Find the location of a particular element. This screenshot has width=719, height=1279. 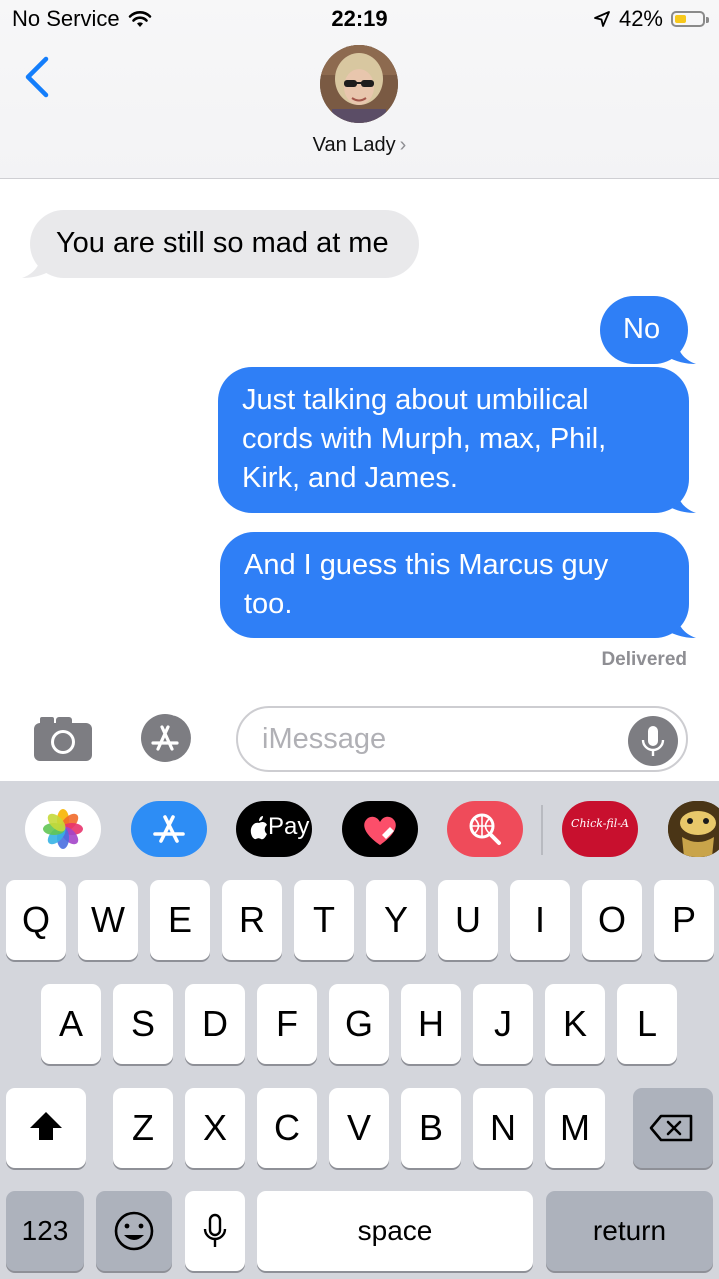

heart-icon is located at coordinates (380, 830).